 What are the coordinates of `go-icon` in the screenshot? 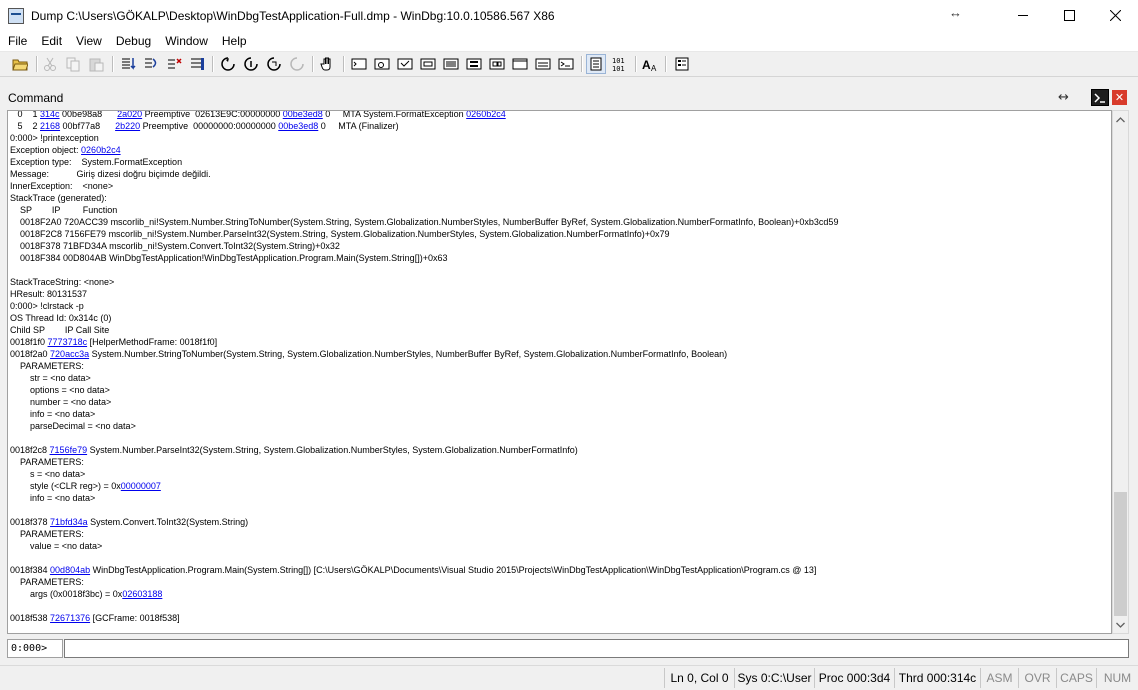 It's located at (228, 64).